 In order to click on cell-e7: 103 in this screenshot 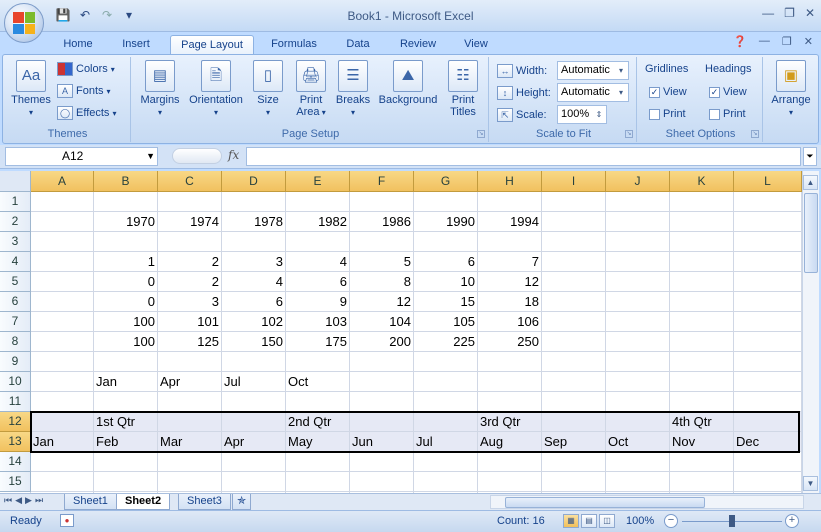, I will do `click(318, 322)`.